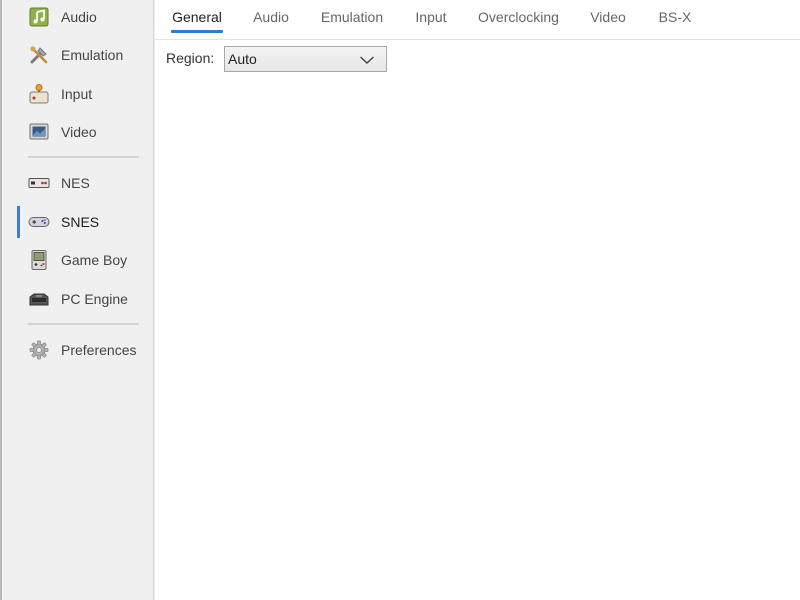 The width and height of the screenshot is (800, 600). I want to click on tab-bs-x: BS-X, so click(675, 17).